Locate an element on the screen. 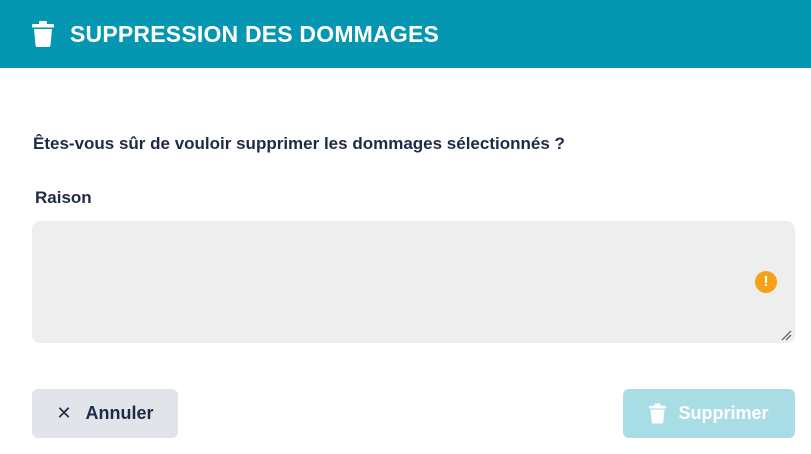  reason-label: Raison is located at coordinates (63, 197).